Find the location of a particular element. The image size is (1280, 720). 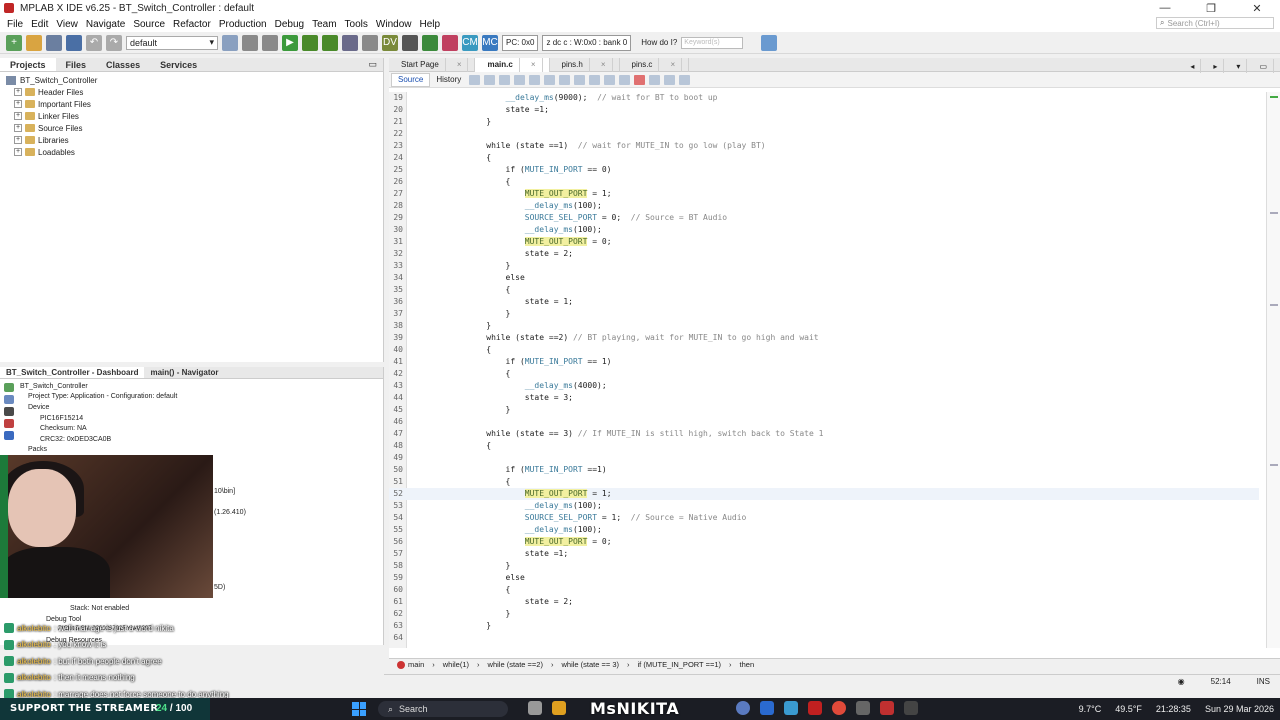

data-visualizer-icon: DV is located at coordinates (390, 42).